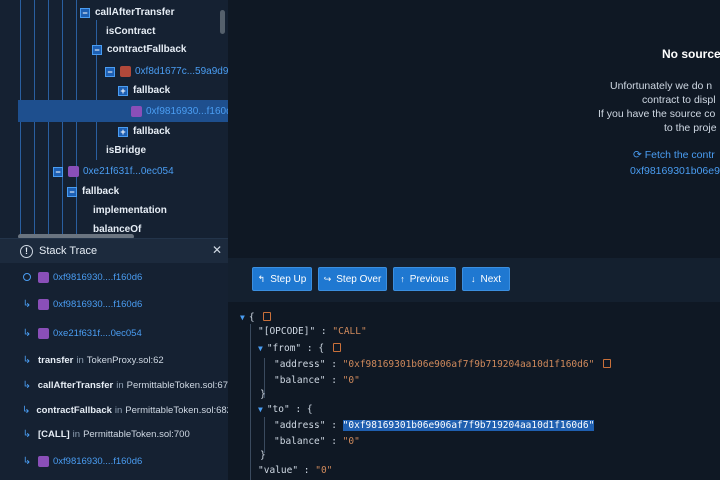  What do you see at coordinates (177, 385) in the screenshot?
I see `stack-row-file: PermittableToken.sol:67` at bounding box center [177, 385].